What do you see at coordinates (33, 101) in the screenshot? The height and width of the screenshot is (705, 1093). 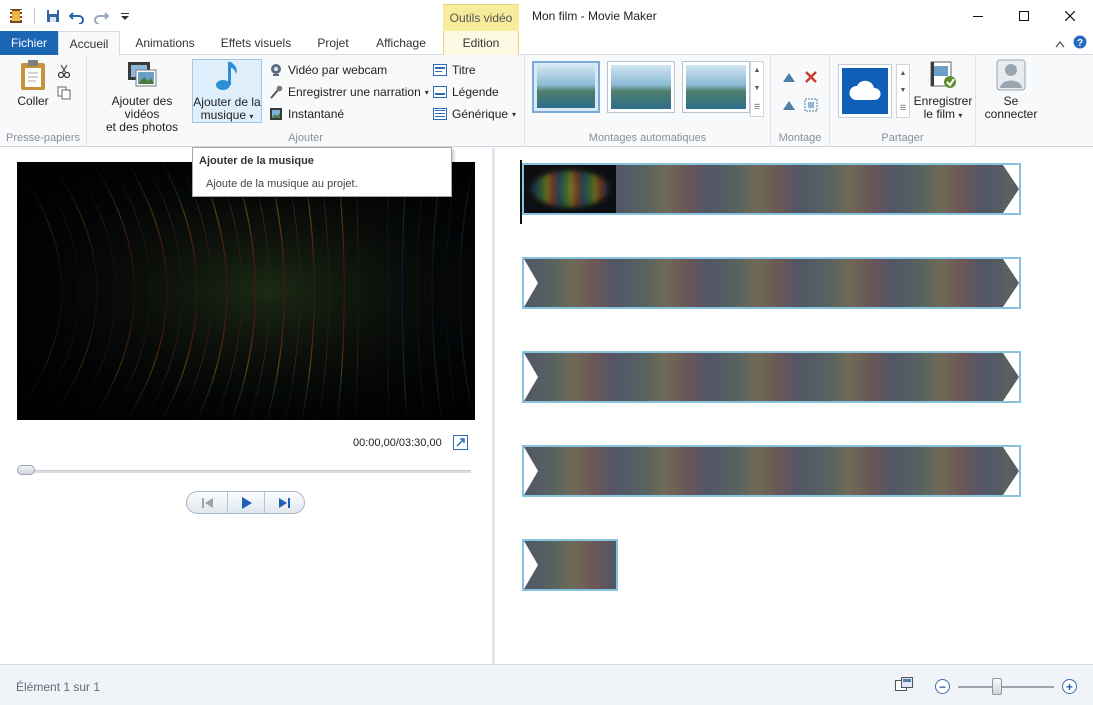 I see `paste-label: Coller` at bounding box center [33, 101].